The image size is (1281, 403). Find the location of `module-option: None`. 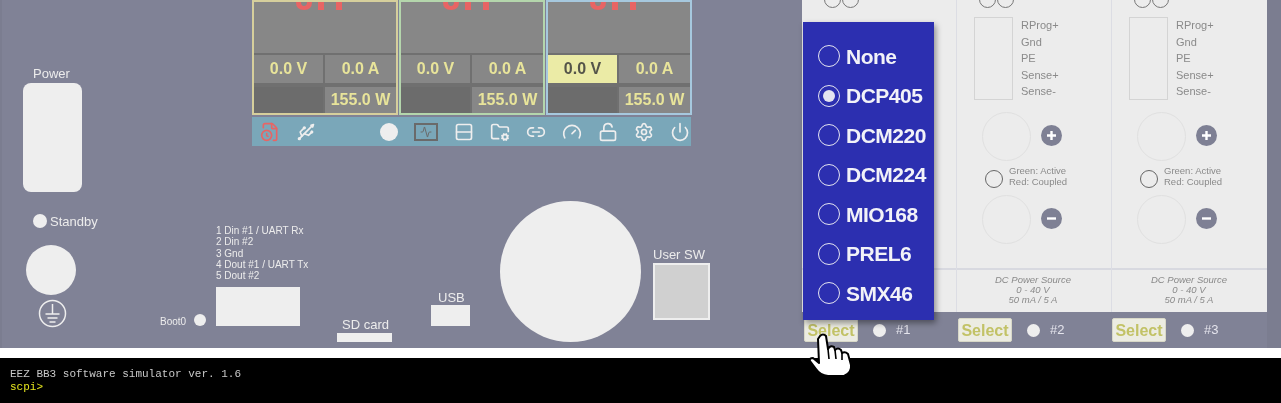

module-option: None is located at coordinates (876, 56).